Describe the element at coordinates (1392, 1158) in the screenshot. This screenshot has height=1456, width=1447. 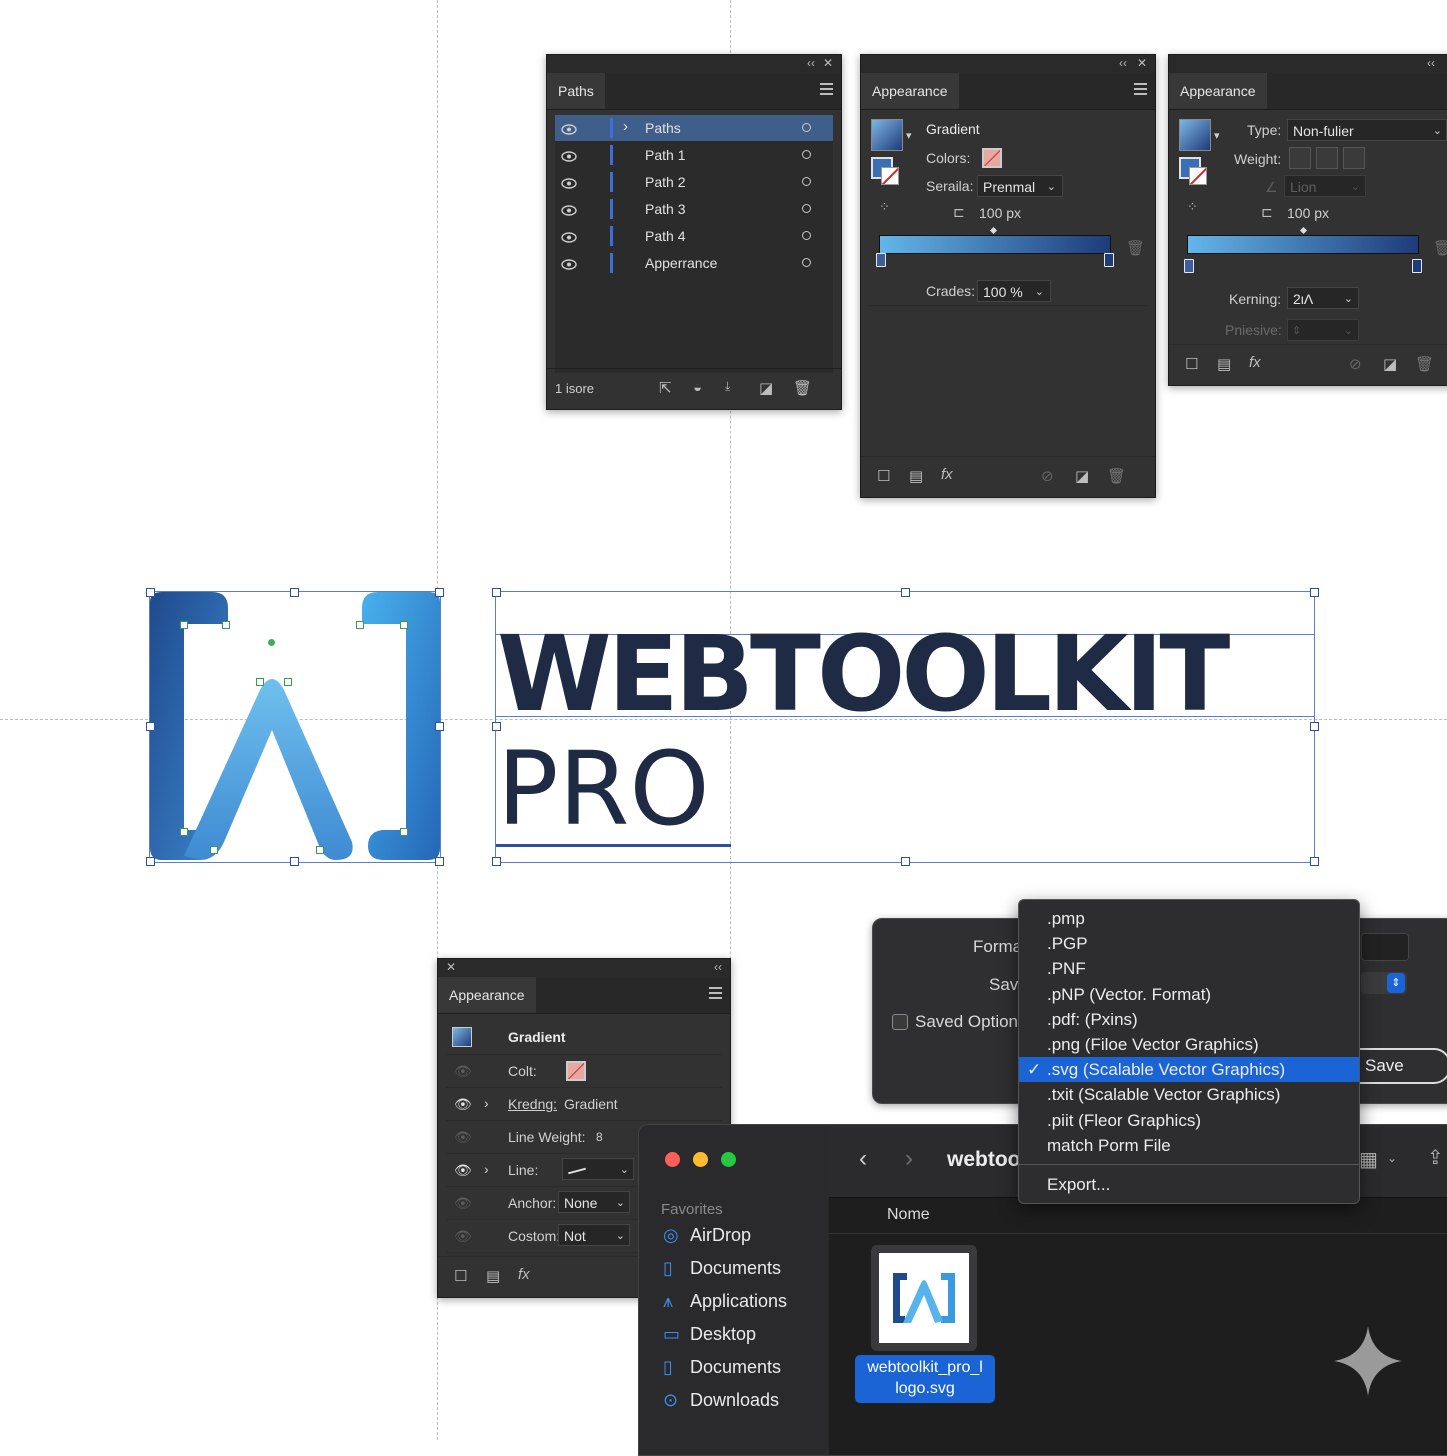
I see `chevron-down-icon: ⌄` at that location.